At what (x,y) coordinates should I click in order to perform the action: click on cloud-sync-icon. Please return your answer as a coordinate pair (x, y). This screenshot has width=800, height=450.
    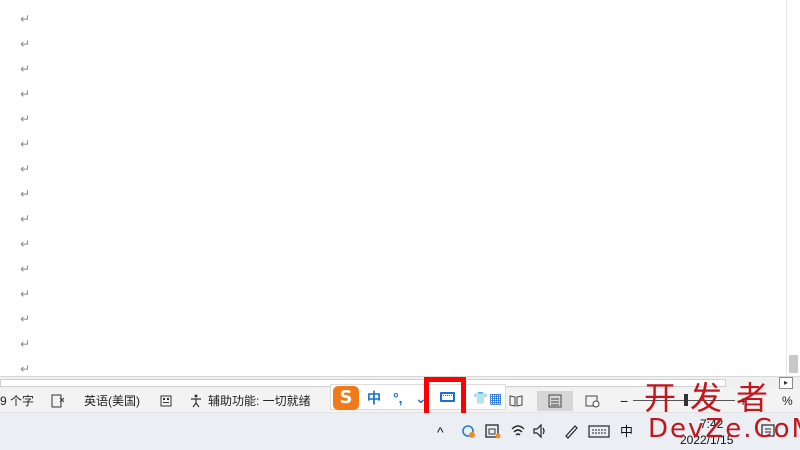
    Looking at the image, I should click on (468, 432).